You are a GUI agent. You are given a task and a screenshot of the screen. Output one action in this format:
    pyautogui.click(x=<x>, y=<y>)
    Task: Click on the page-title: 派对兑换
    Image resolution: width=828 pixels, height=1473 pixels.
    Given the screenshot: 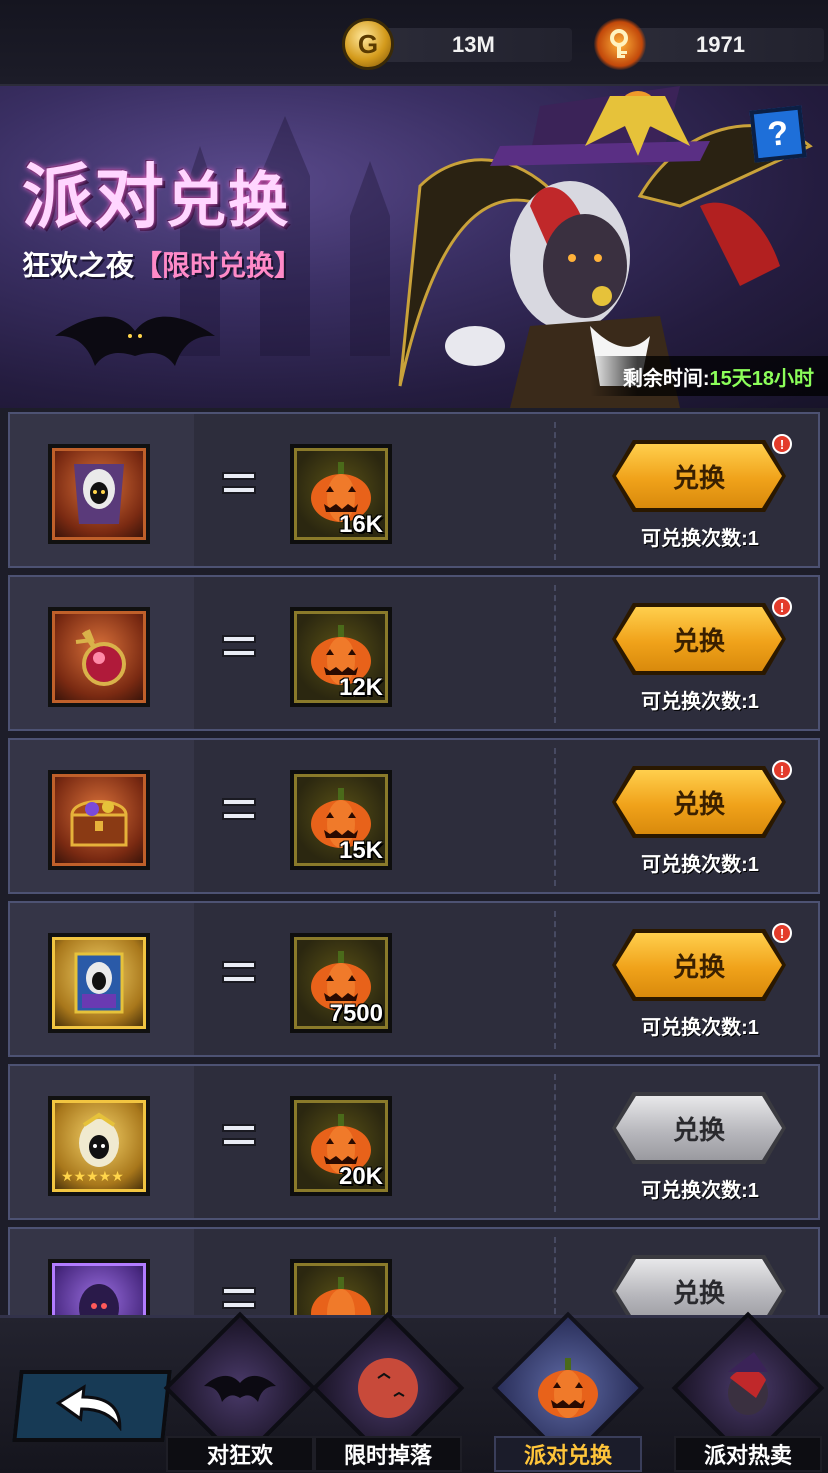 What is the action you would take?
    pyautogui.click(x=156, y=197)
    